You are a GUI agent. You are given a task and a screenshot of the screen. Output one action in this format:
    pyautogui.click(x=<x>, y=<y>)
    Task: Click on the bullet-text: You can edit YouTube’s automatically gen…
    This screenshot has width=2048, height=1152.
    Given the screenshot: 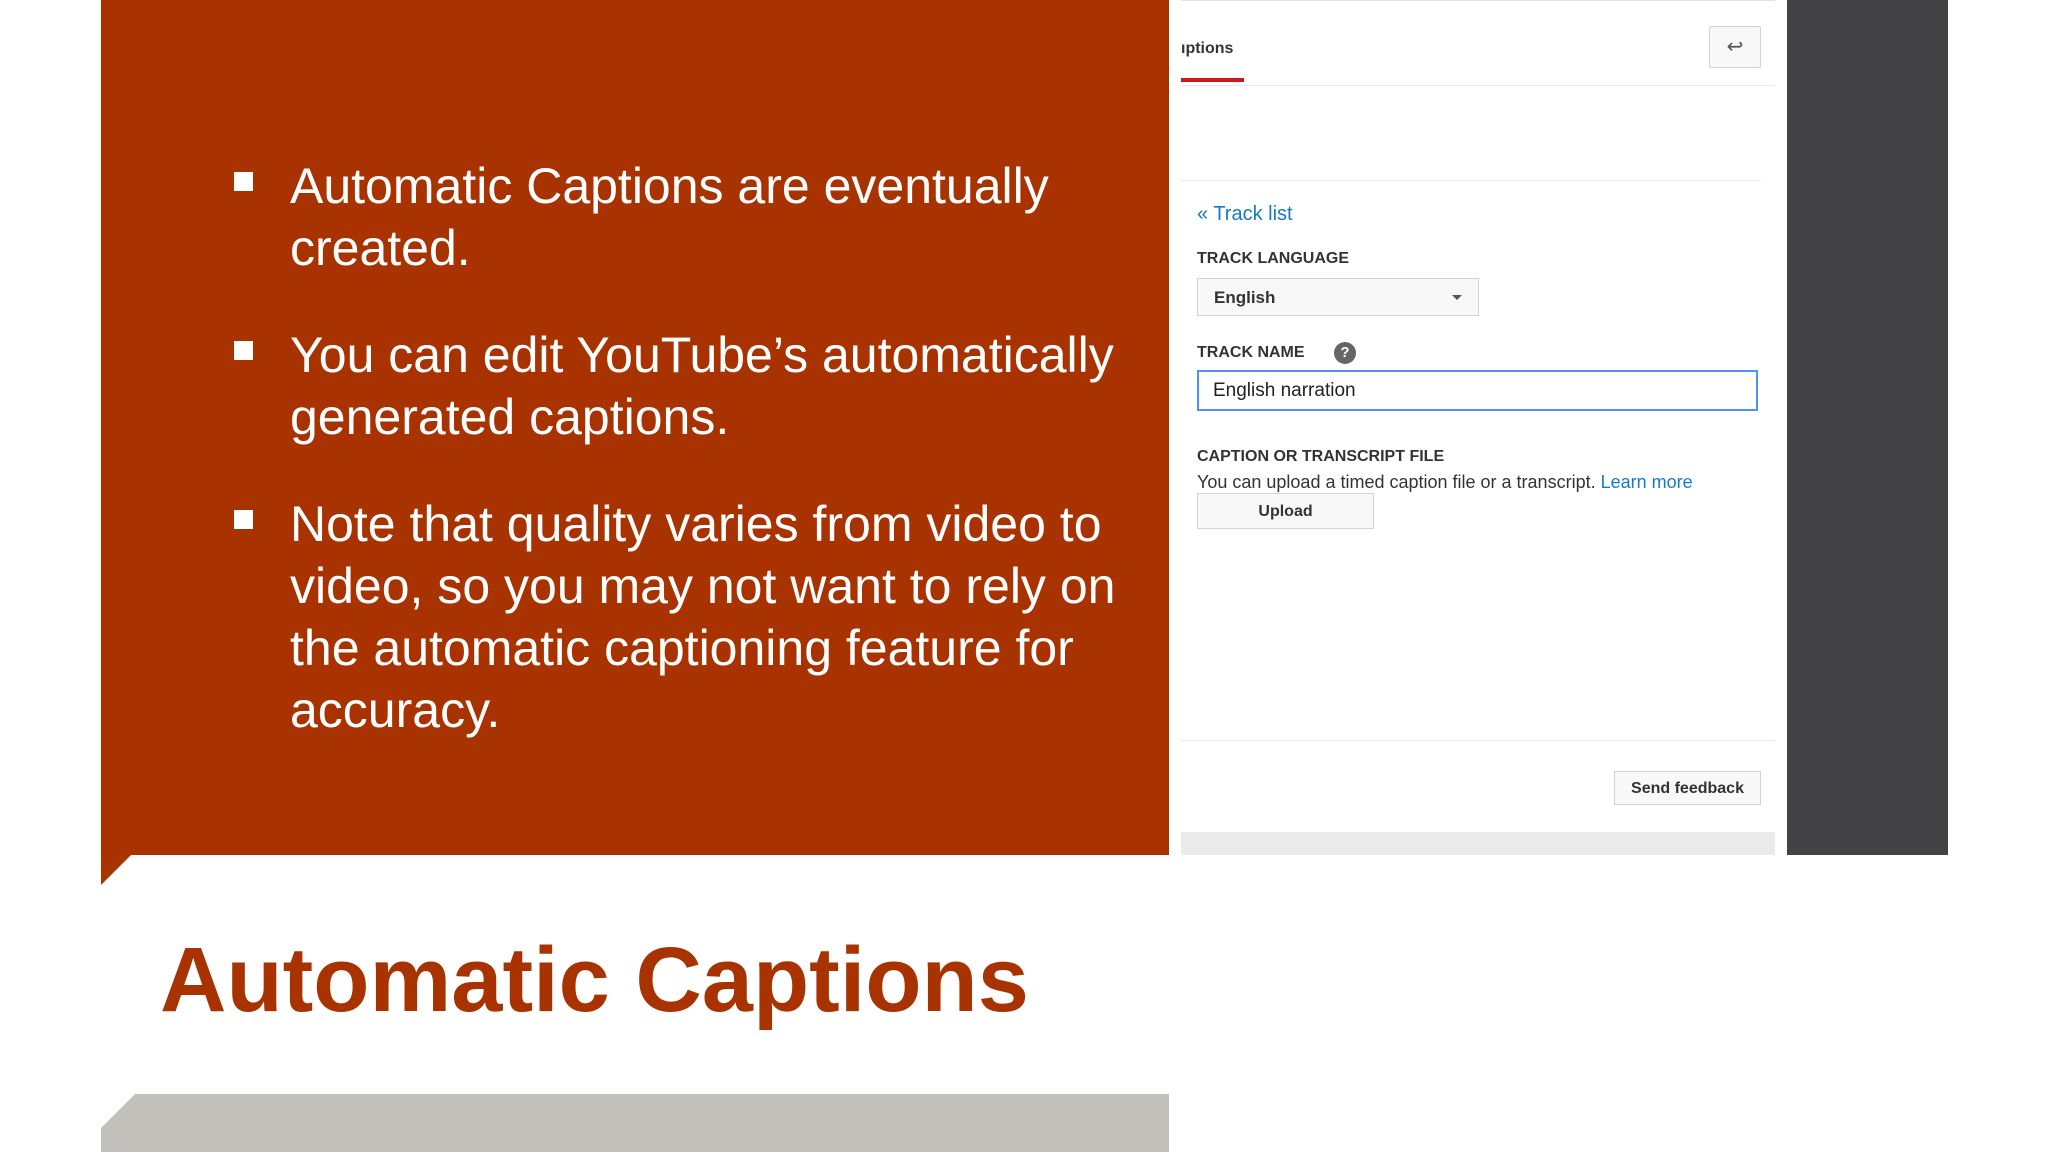 What is the action you would take?
    pyautogui.click(x=702, y=386)
    